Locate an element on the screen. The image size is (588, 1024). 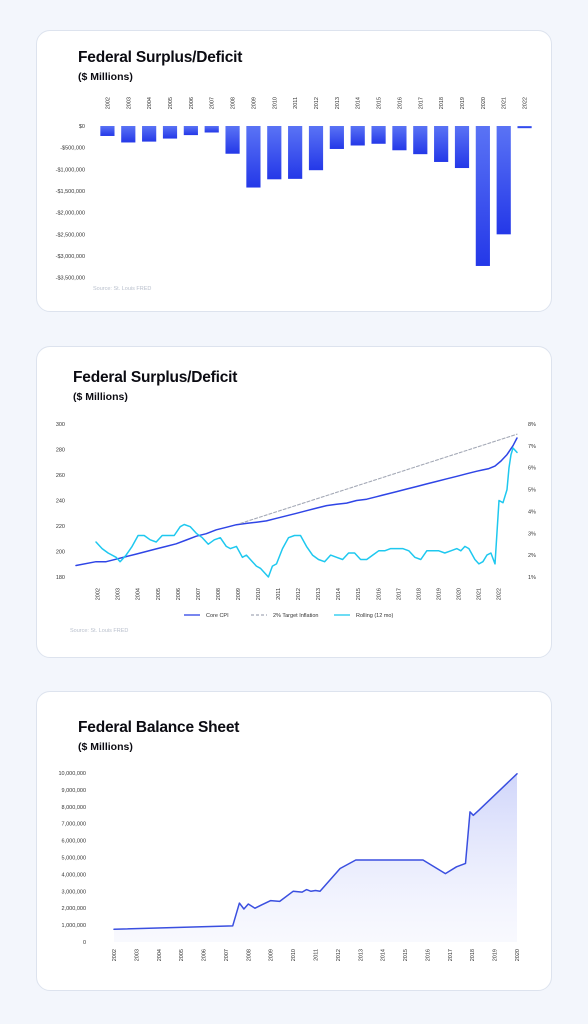
y-tick-label: -$2,500,000 is located at coordinates (70, 235).